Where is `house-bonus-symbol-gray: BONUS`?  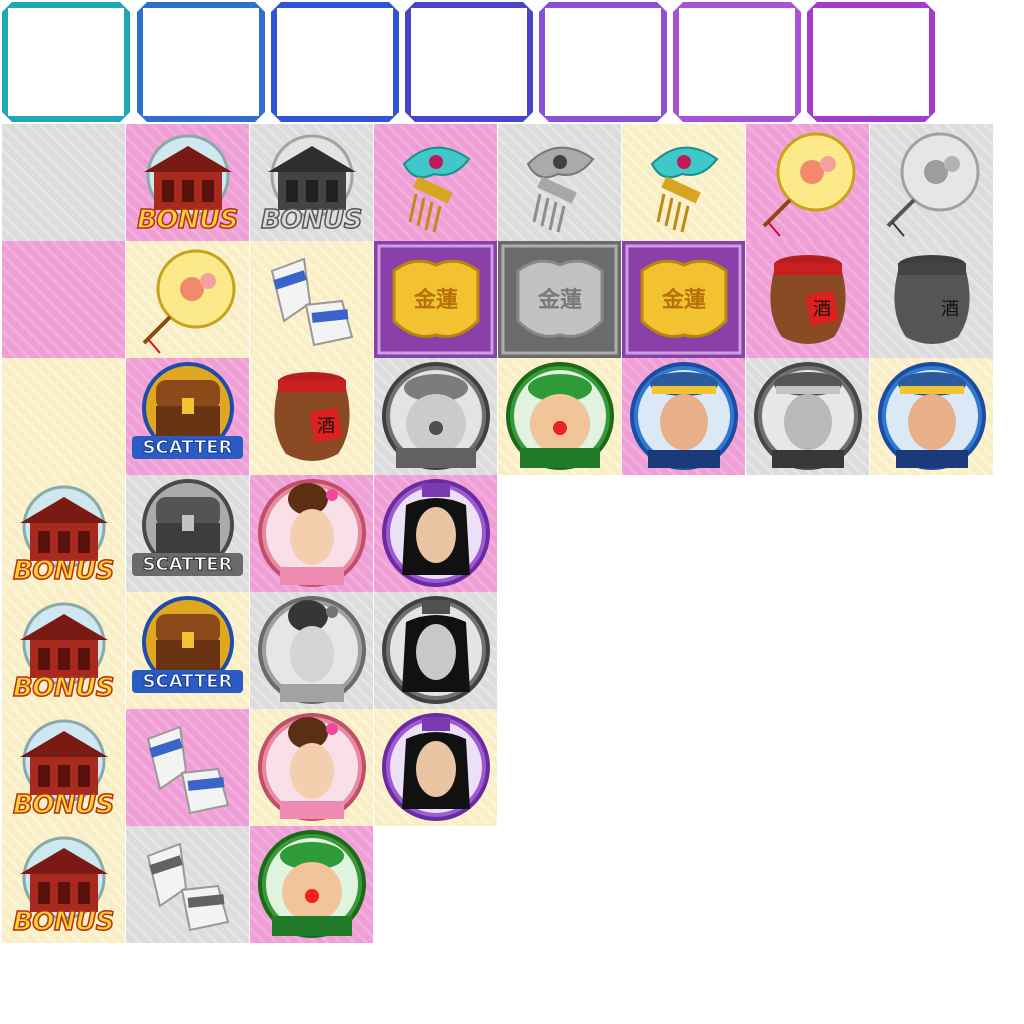 house-bonus-symbol-gray: BONUS is located at coordinates (311, 182).